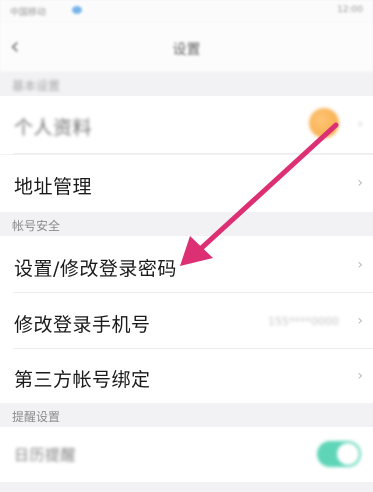  Describe the element at coordinates (186, 376) in the screenshot. I see `row-third-party: 第三方帐号绑定 ›` at that location.